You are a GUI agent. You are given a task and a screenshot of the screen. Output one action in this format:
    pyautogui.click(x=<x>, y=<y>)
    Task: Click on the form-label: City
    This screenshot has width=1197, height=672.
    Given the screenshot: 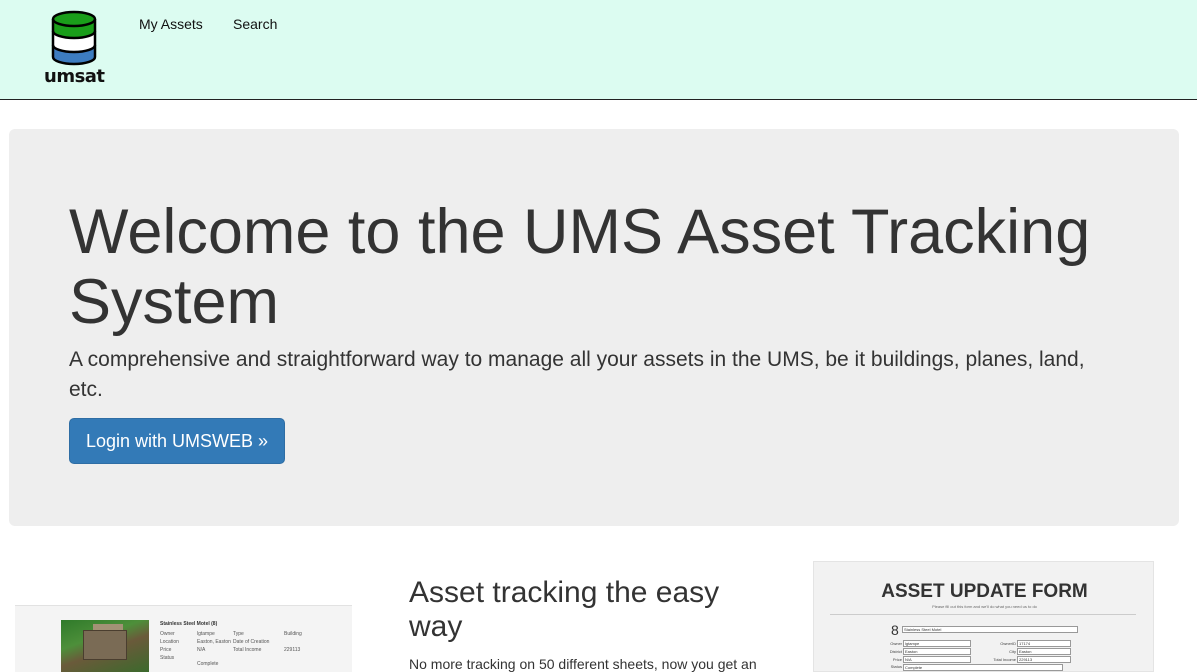 What is the action you would take?
    pyautogui.click(x=1012, y=651)
    